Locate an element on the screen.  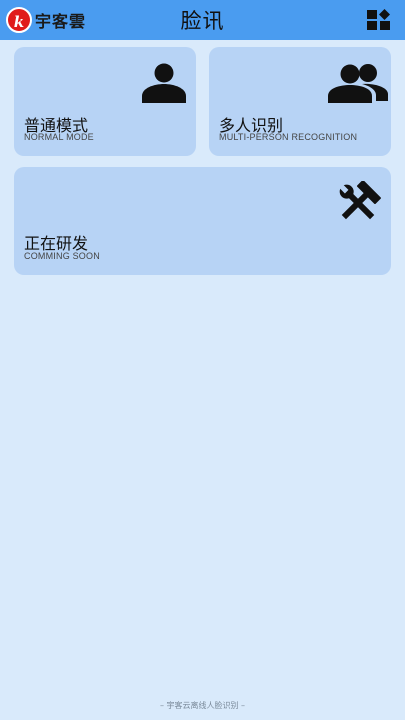
group-icon is located at coordinates (358, 83).